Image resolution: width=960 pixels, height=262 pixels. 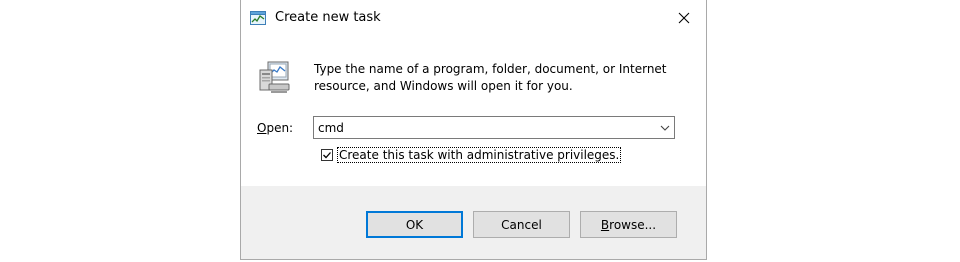 I want to click on chevron-down-icon, so click(x=665, y=128).